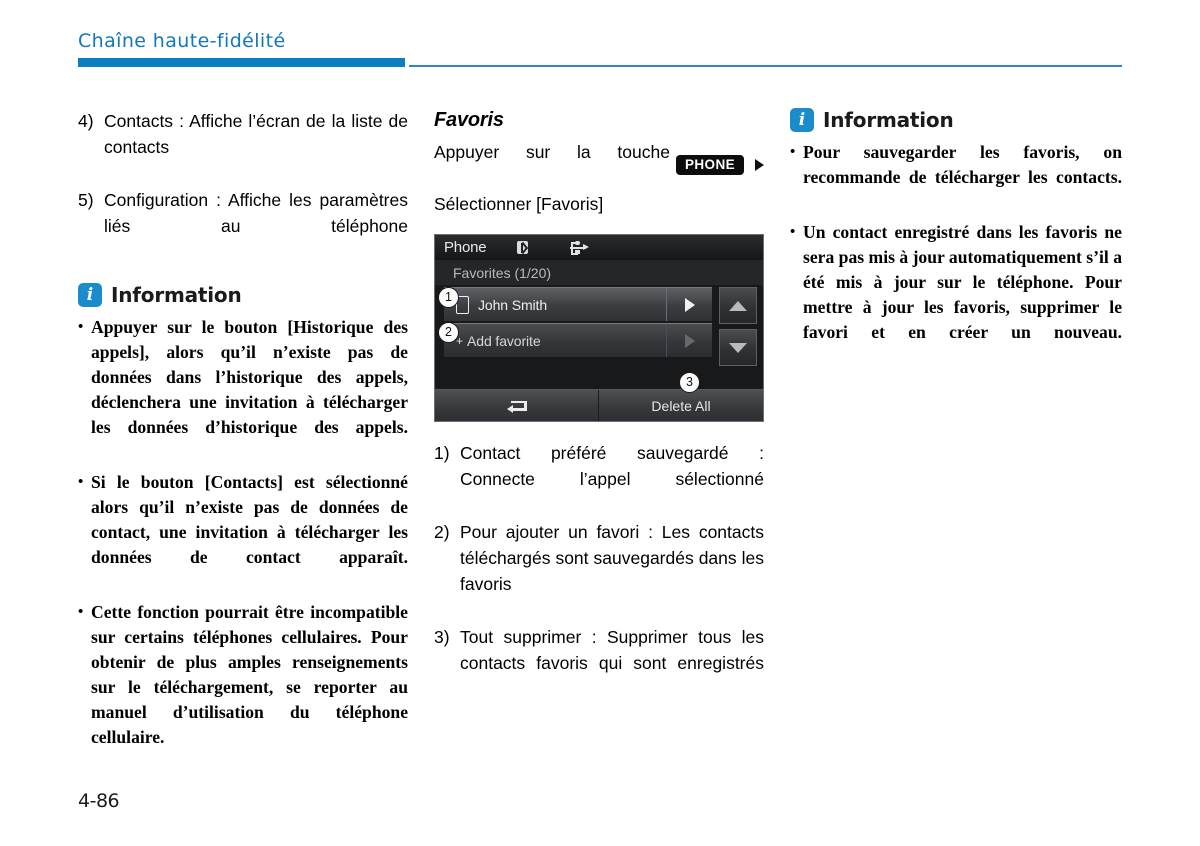  I want to click on scroll-down-button, so click(738, 347).